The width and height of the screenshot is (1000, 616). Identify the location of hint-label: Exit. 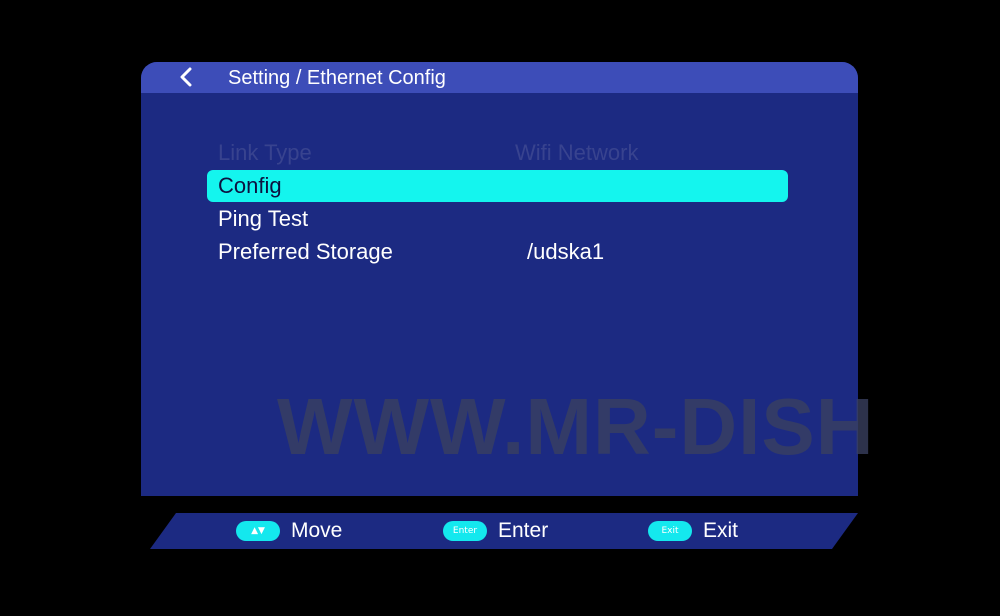
(721, 530).